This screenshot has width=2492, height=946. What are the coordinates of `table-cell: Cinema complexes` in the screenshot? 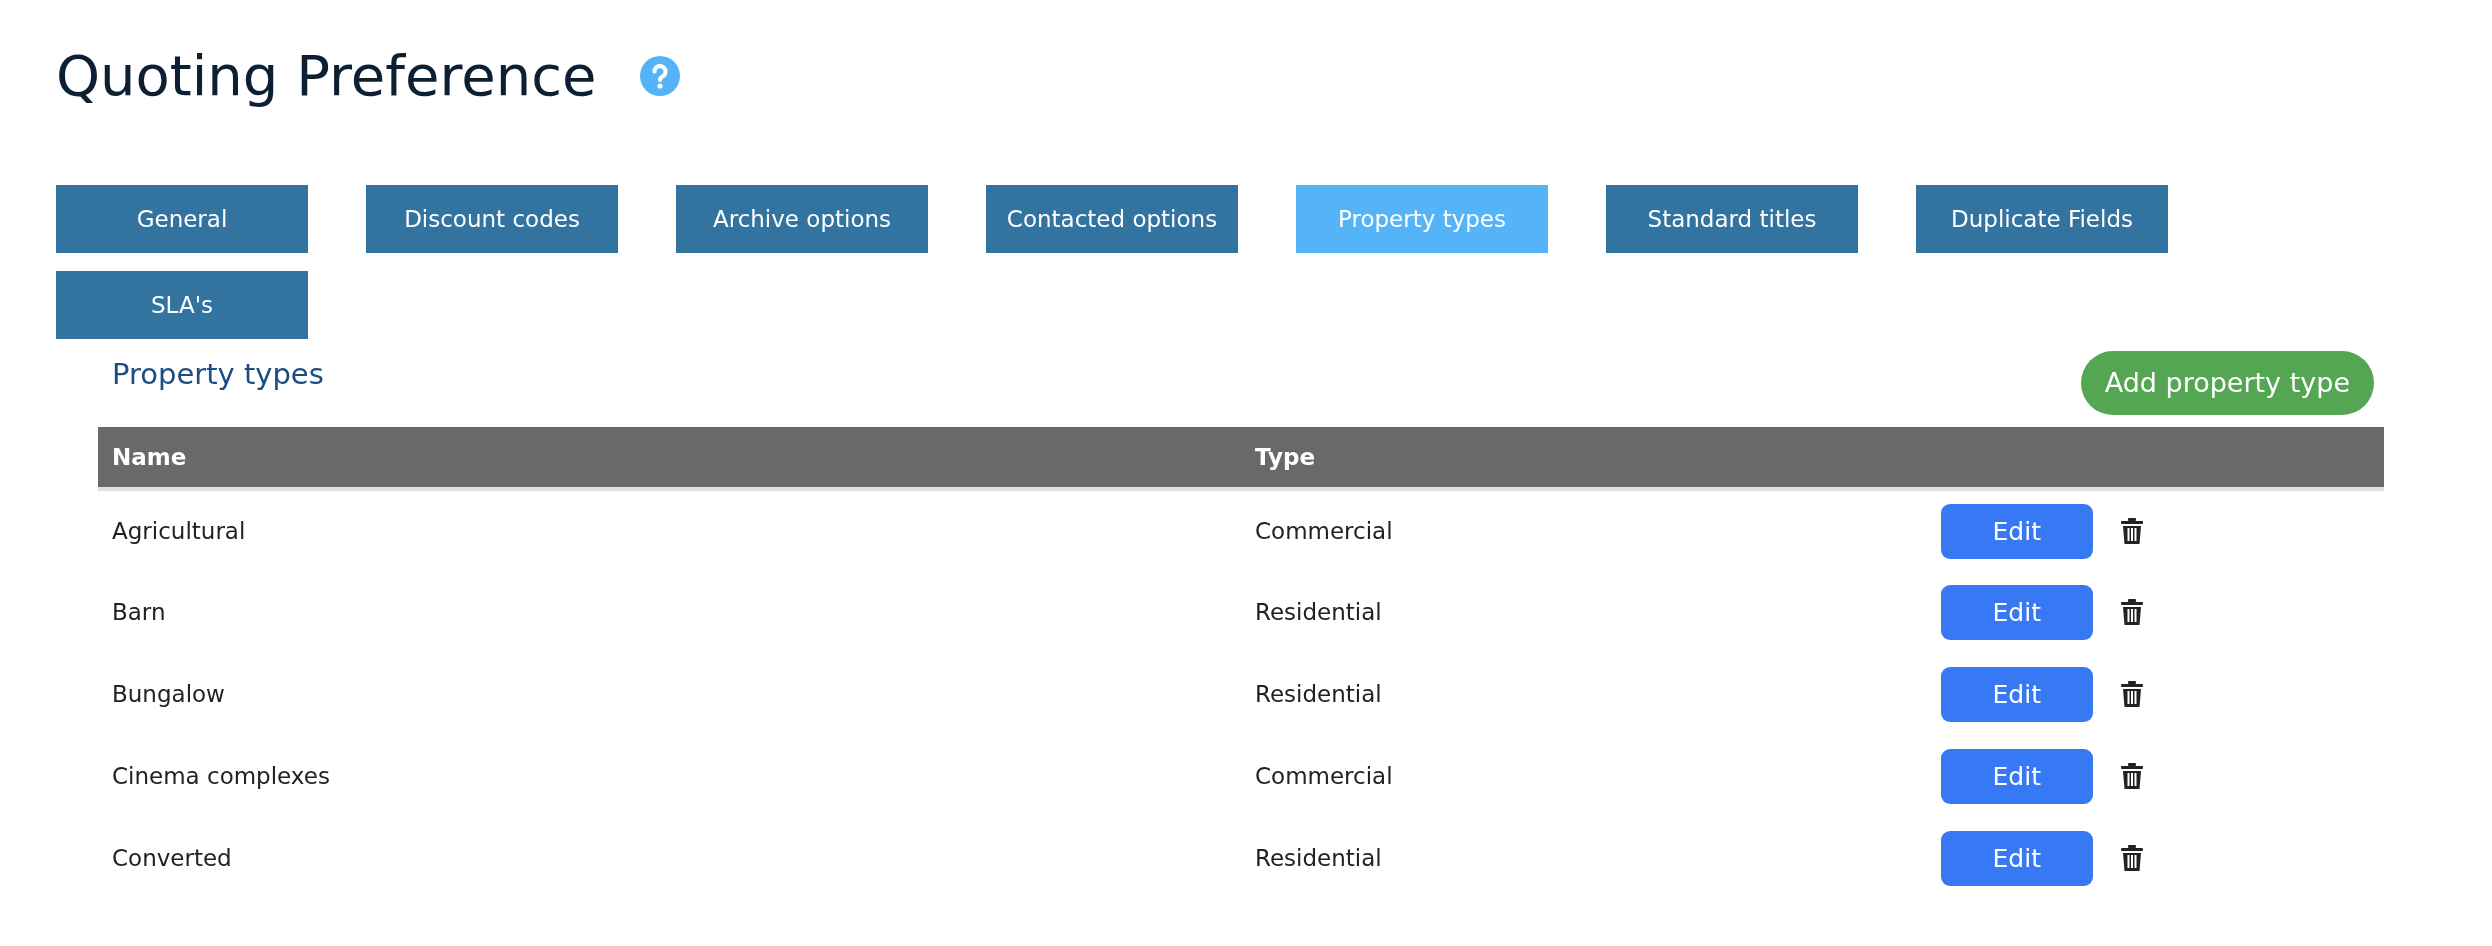 It's located at (221, 776).